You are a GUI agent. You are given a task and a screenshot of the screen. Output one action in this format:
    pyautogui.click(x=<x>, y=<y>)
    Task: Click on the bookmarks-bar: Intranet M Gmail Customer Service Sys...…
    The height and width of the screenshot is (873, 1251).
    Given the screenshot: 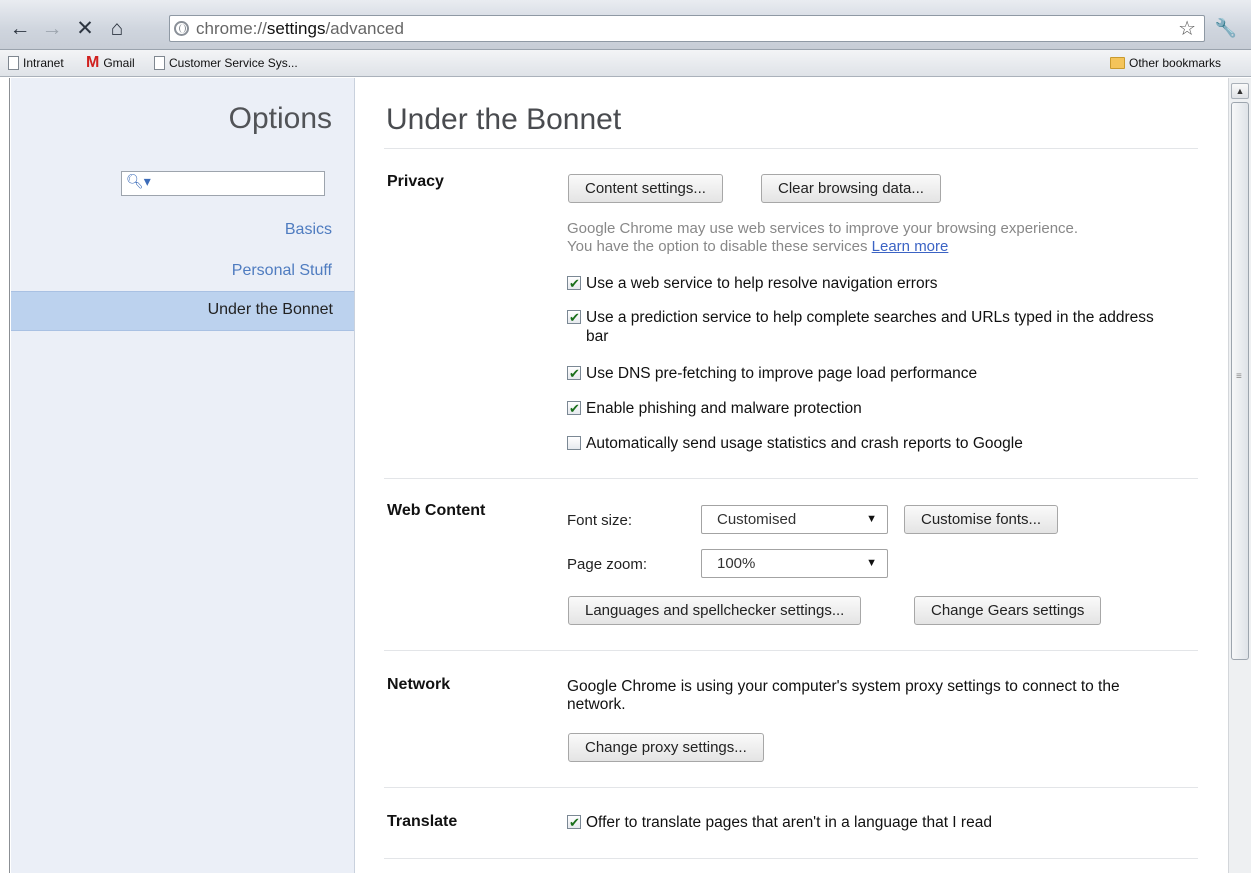 What is the action you would take?
    pyautogui.click(x=625, y=63)
    